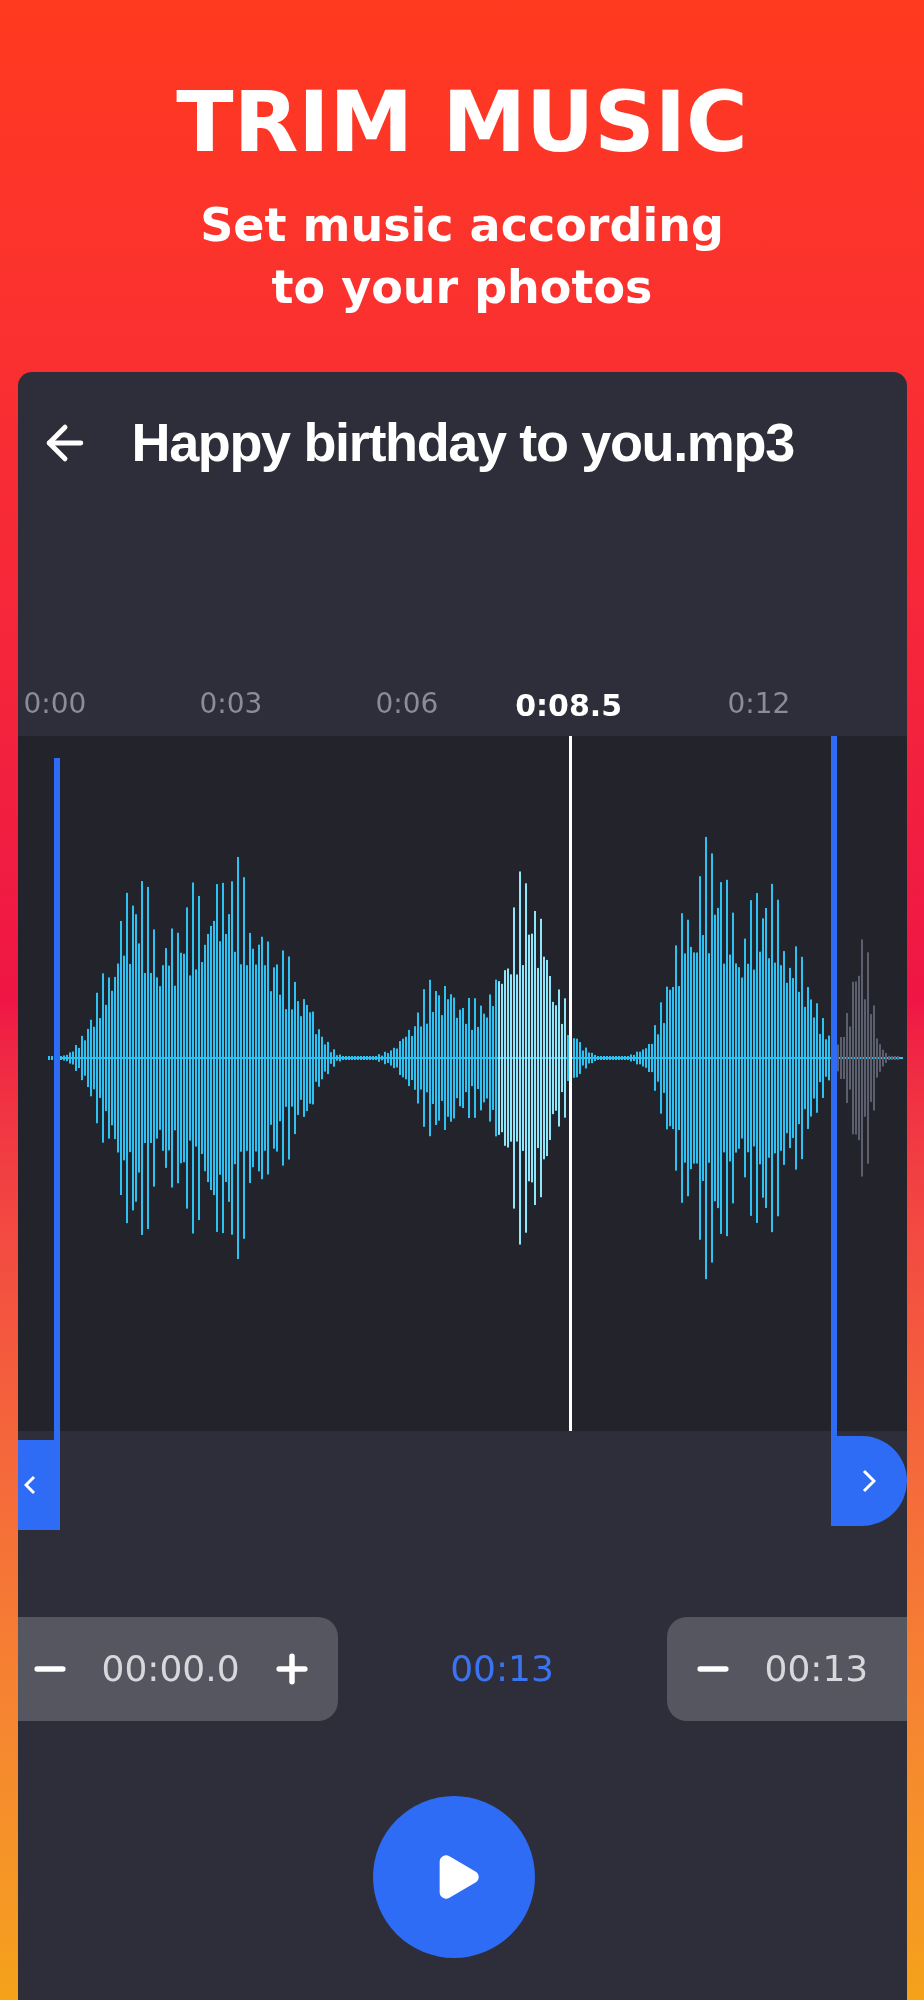  Describe the element at coordinates (29, 1485) in the screenshot. I see `chevron-left-icon` at that location.